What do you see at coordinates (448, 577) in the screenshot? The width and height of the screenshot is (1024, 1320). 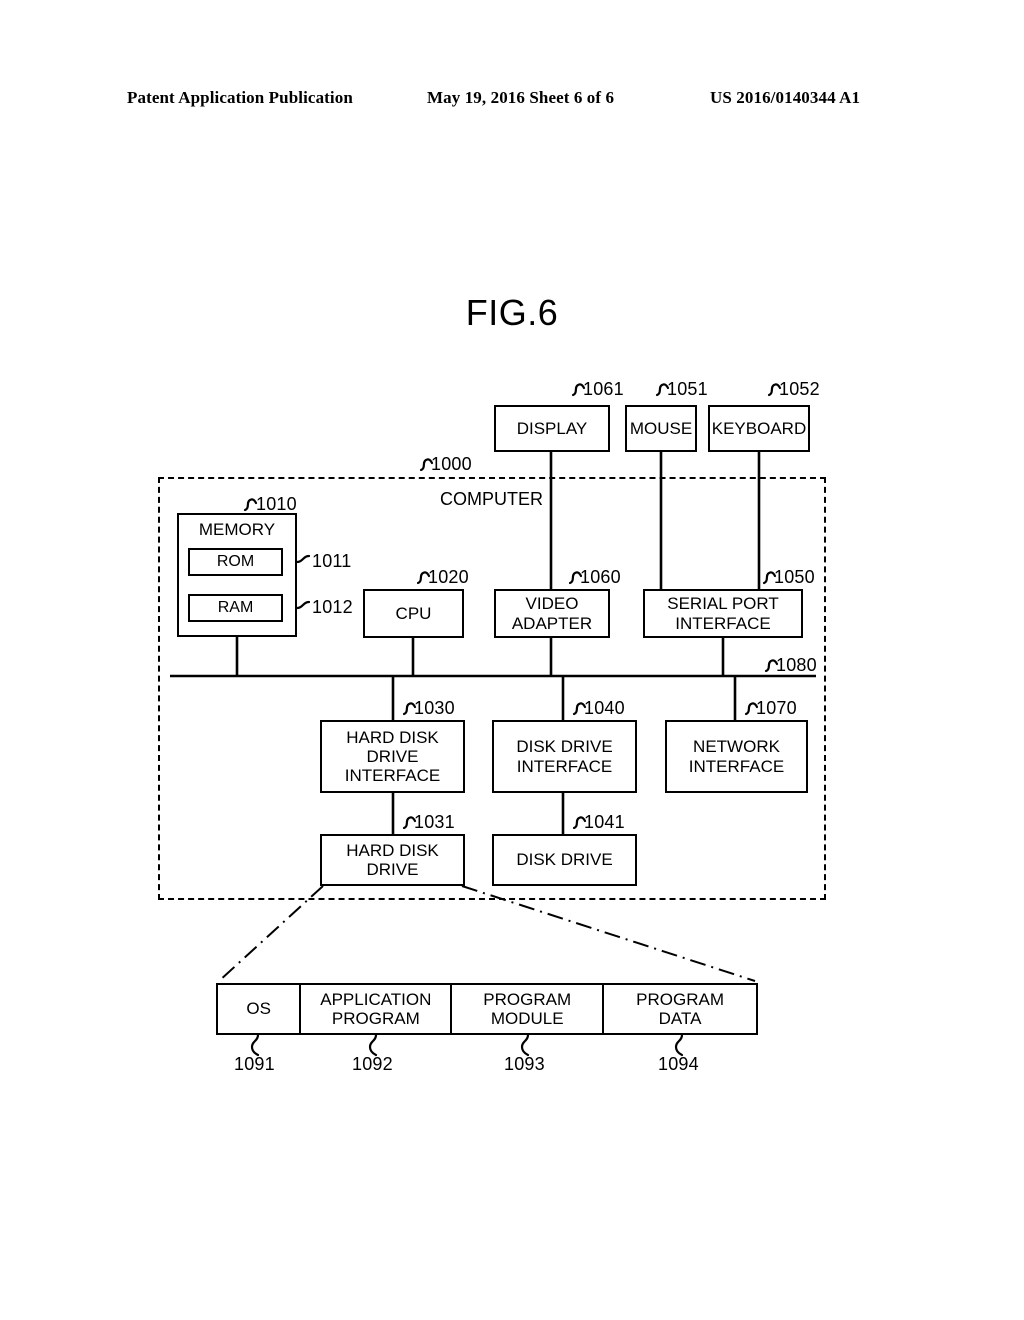 I see `ref-1020: 1020` at bounding box center [448, 577].